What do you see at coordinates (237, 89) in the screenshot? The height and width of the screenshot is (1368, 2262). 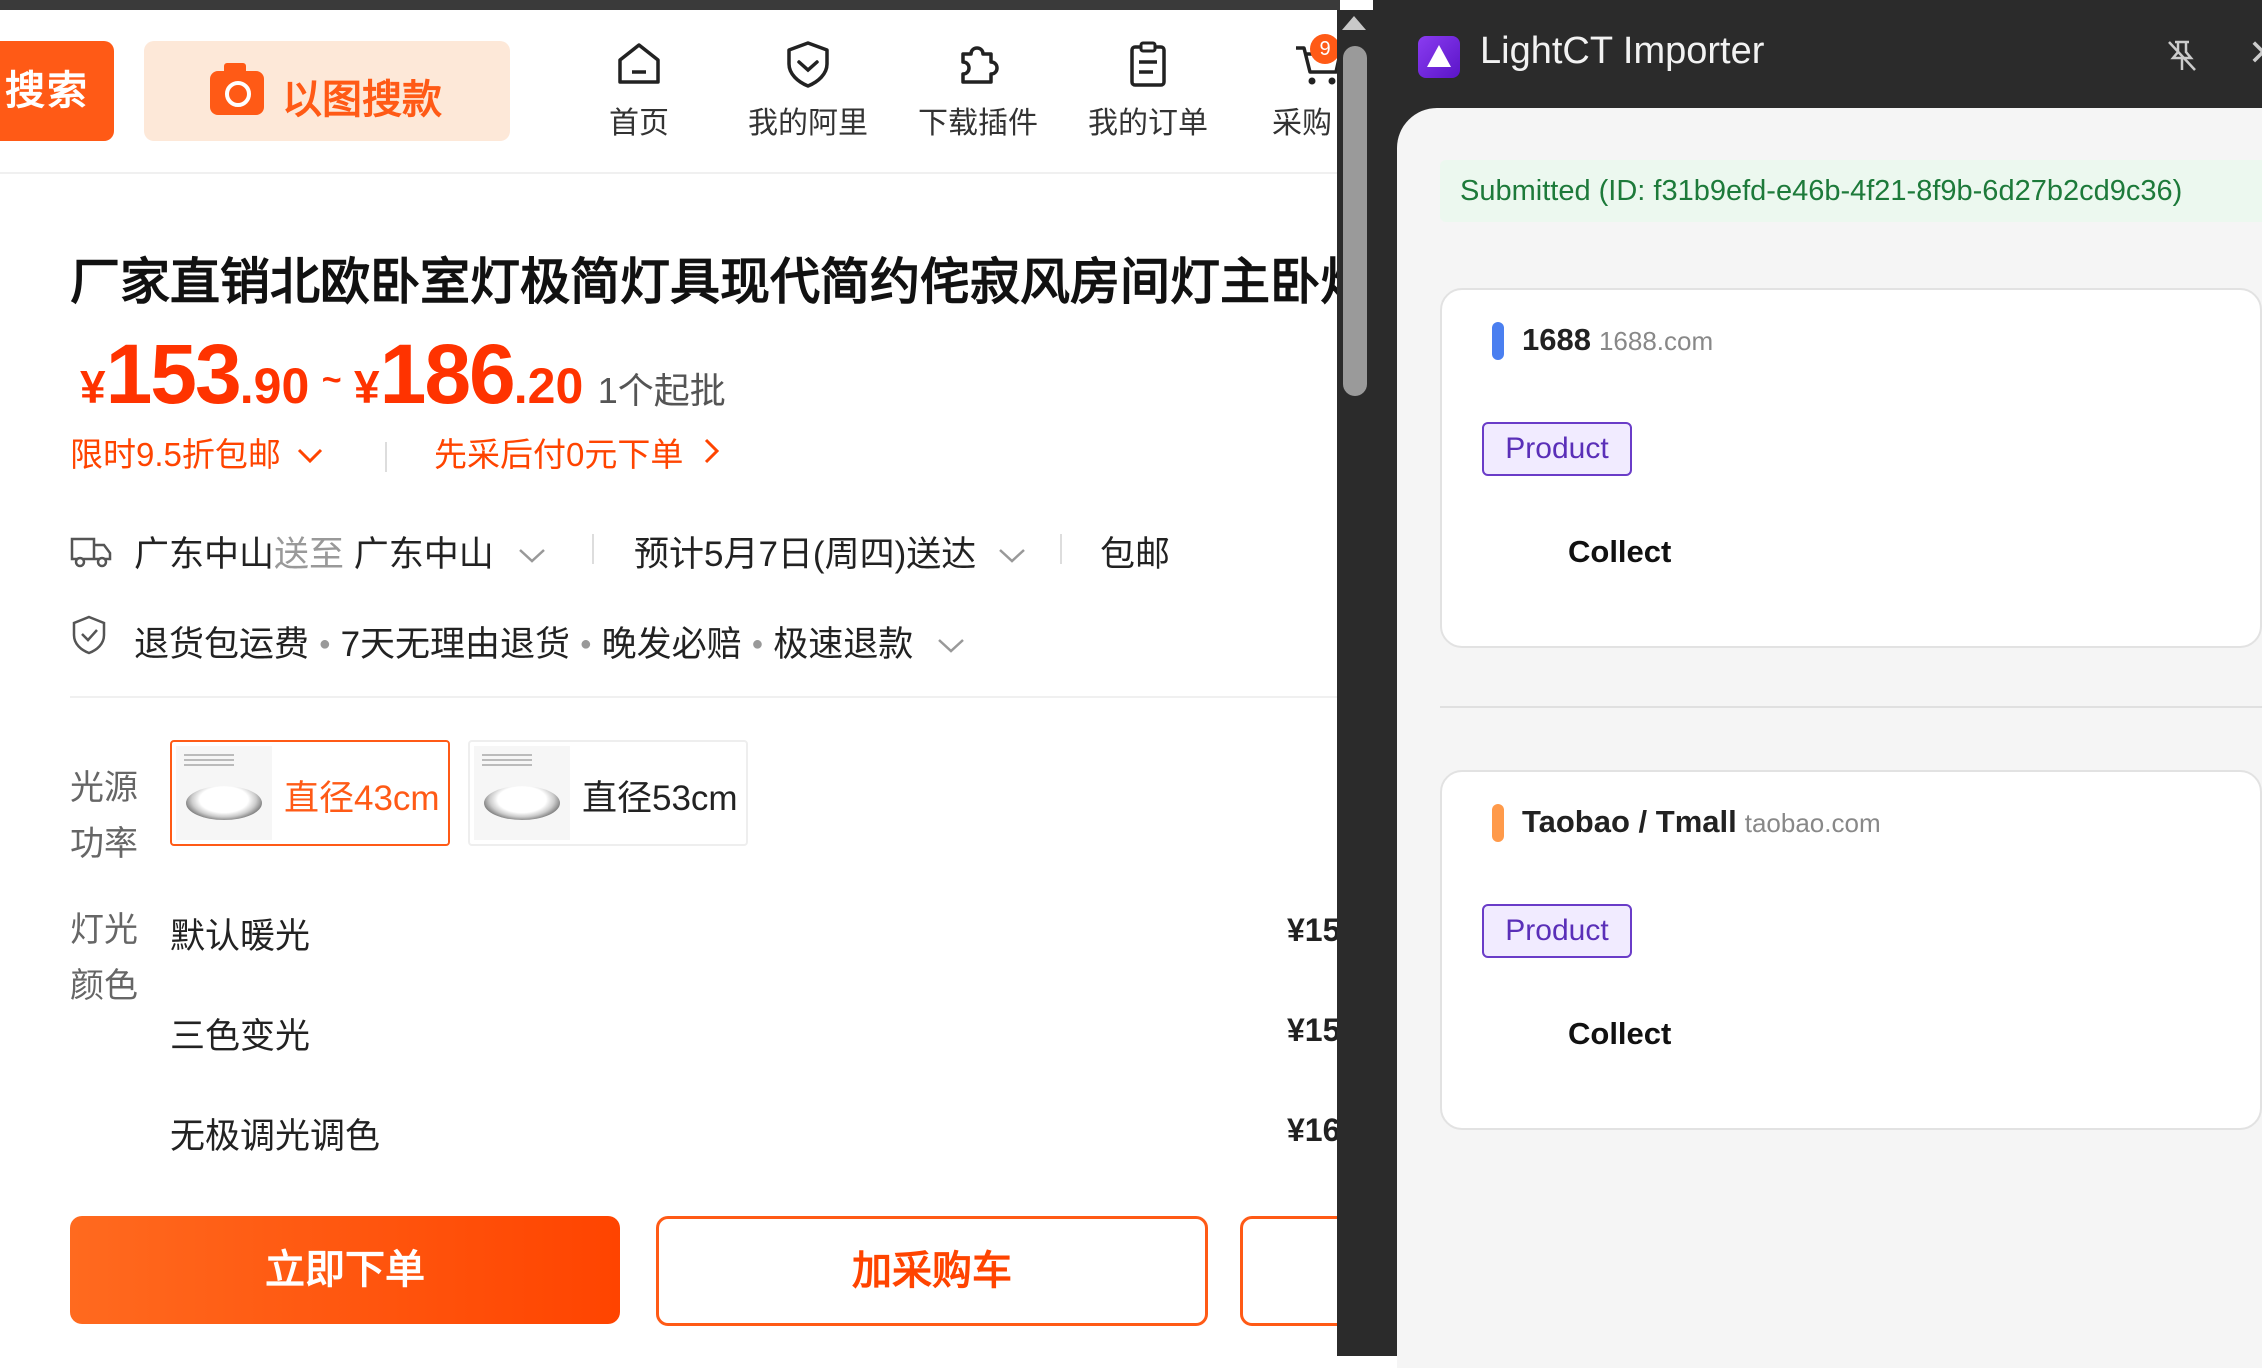 I see `camera-icon` at bounding box center [237, 89].